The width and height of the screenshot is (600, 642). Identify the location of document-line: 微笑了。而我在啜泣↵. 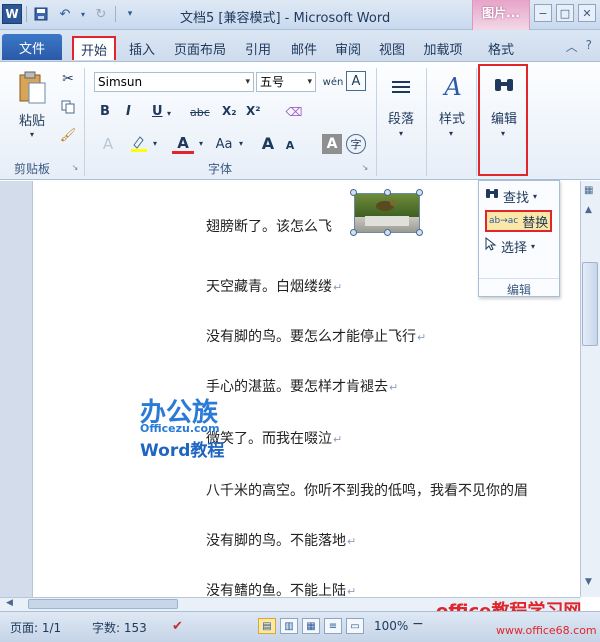
(274, 439).